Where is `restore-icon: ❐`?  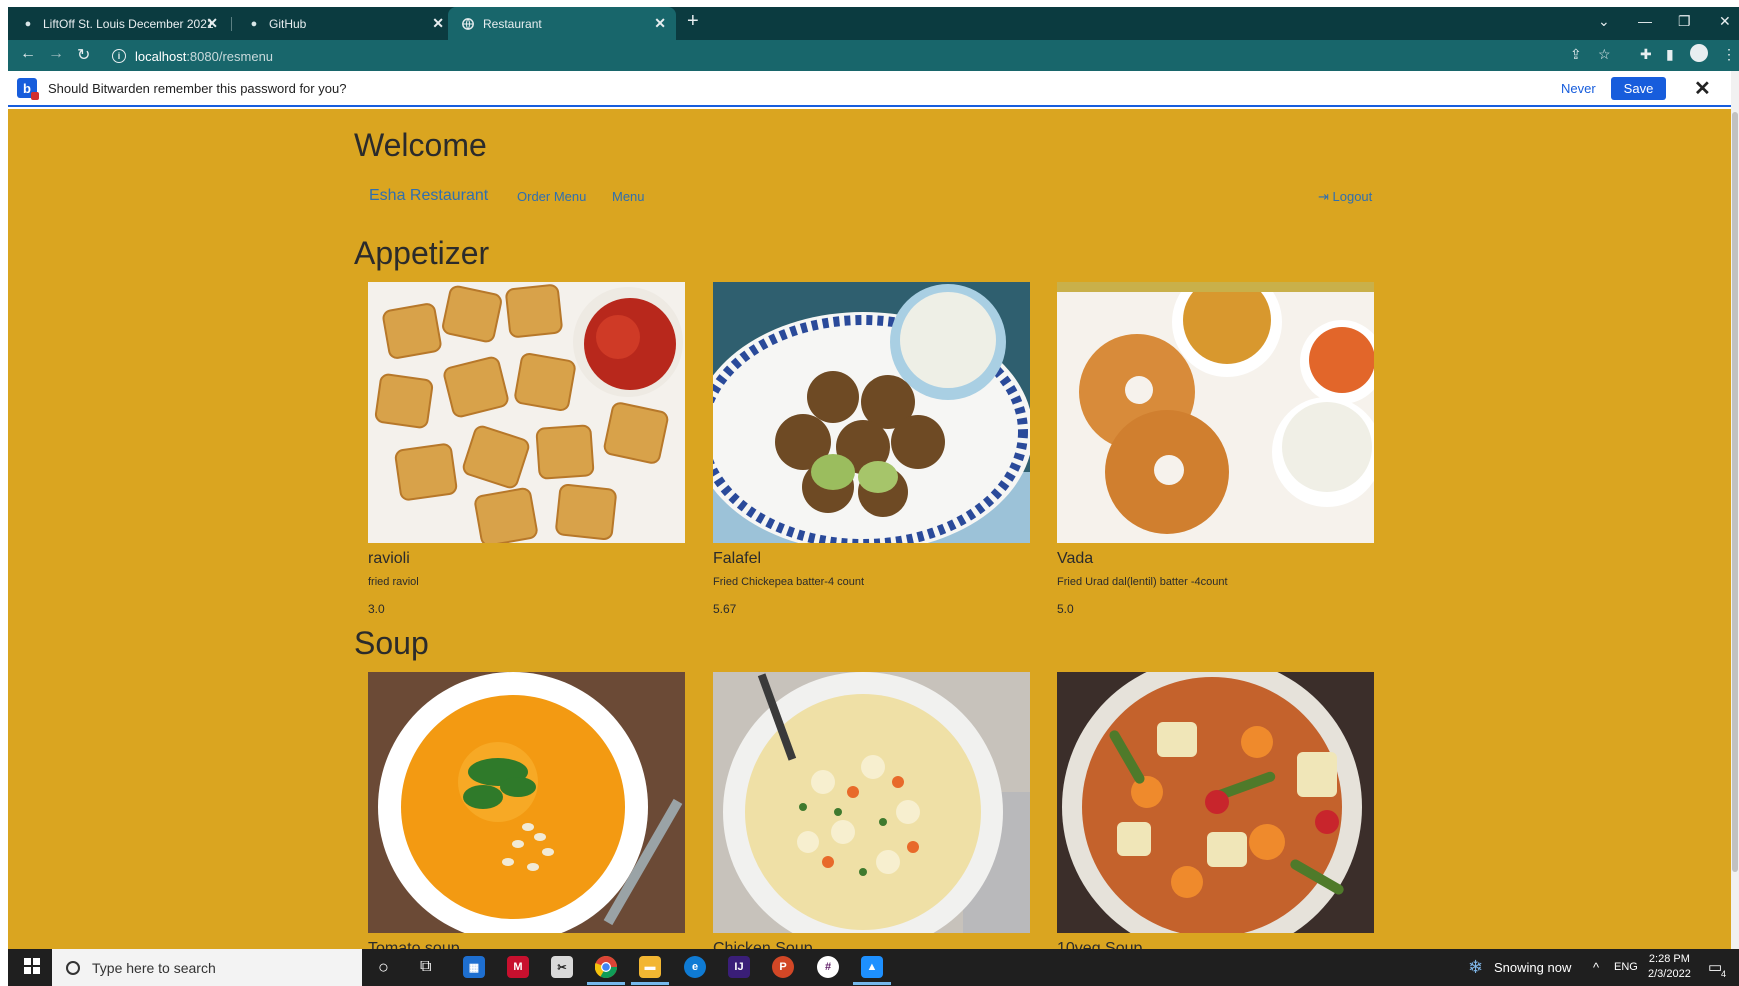 restore-icon: ❐ is located at coordinates (1684, 21).